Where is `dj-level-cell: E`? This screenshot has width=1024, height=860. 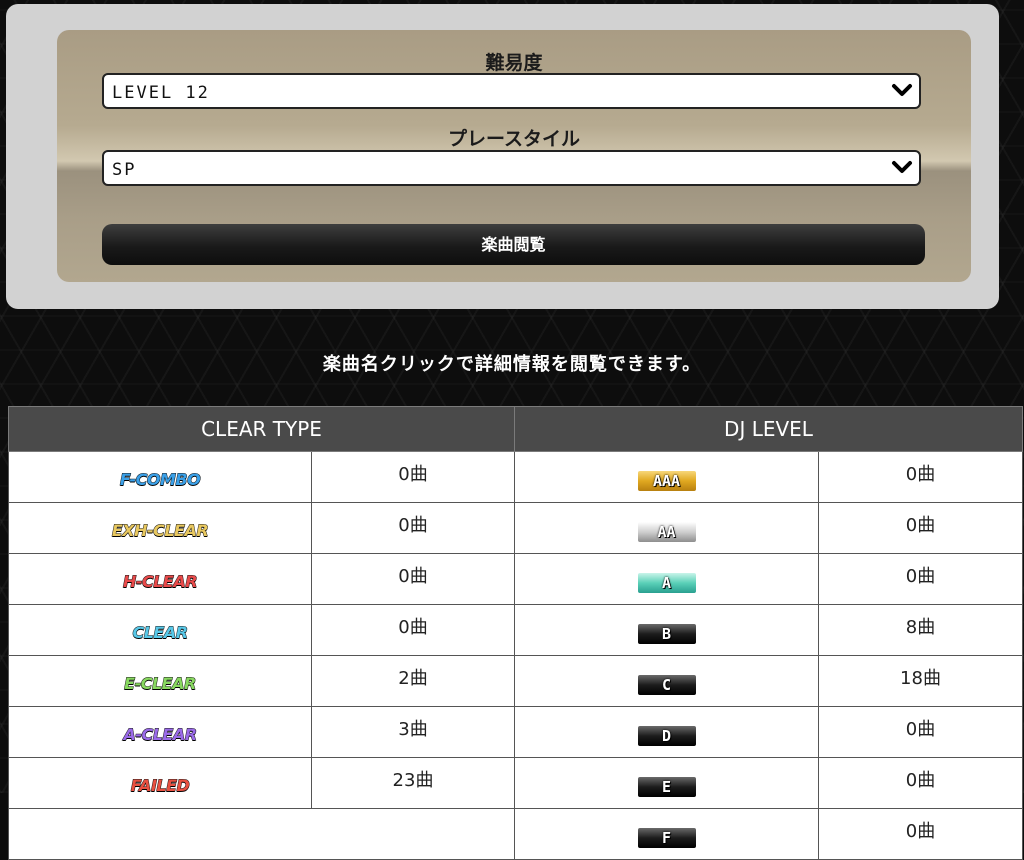
dj-level-cell: E is located at coordinates (666, 783).